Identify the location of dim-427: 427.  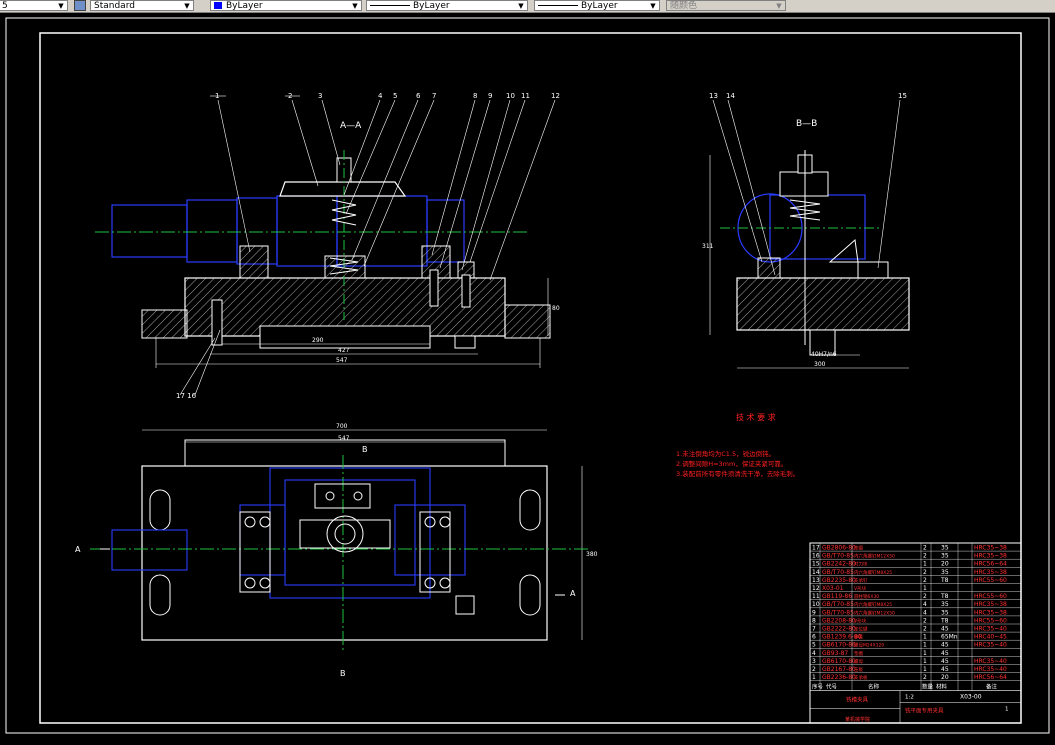
(344, 350).